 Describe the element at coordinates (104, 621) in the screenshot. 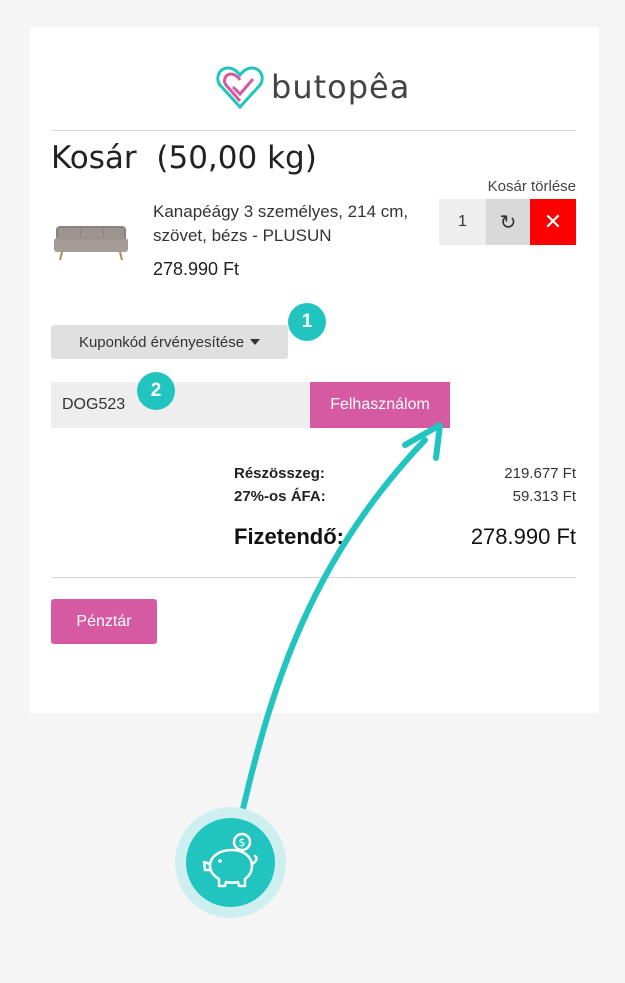

I see `checkout-button: Pénztár` at that location.